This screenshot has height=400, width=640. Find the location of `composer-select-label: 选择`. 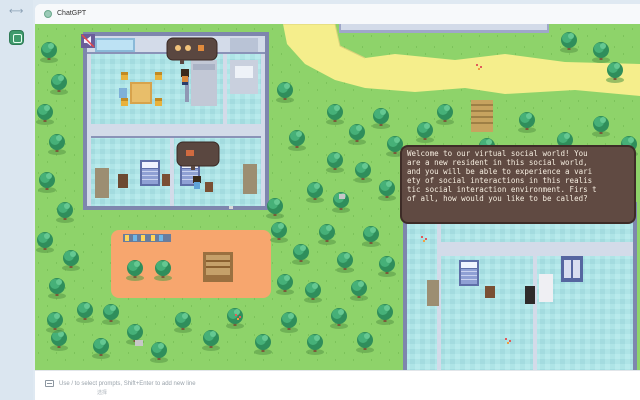

composer-select-label: 选择 is located at coordinates (102, 393).